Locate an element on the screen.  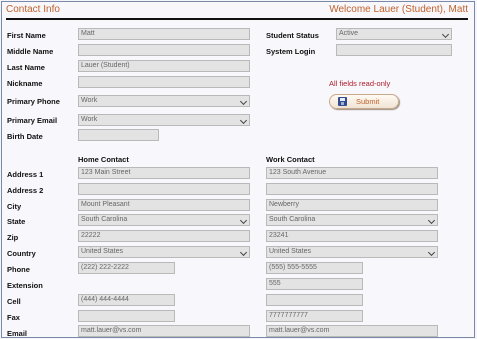
home-zip-field: 22222 is located at coordinates (164, 236).